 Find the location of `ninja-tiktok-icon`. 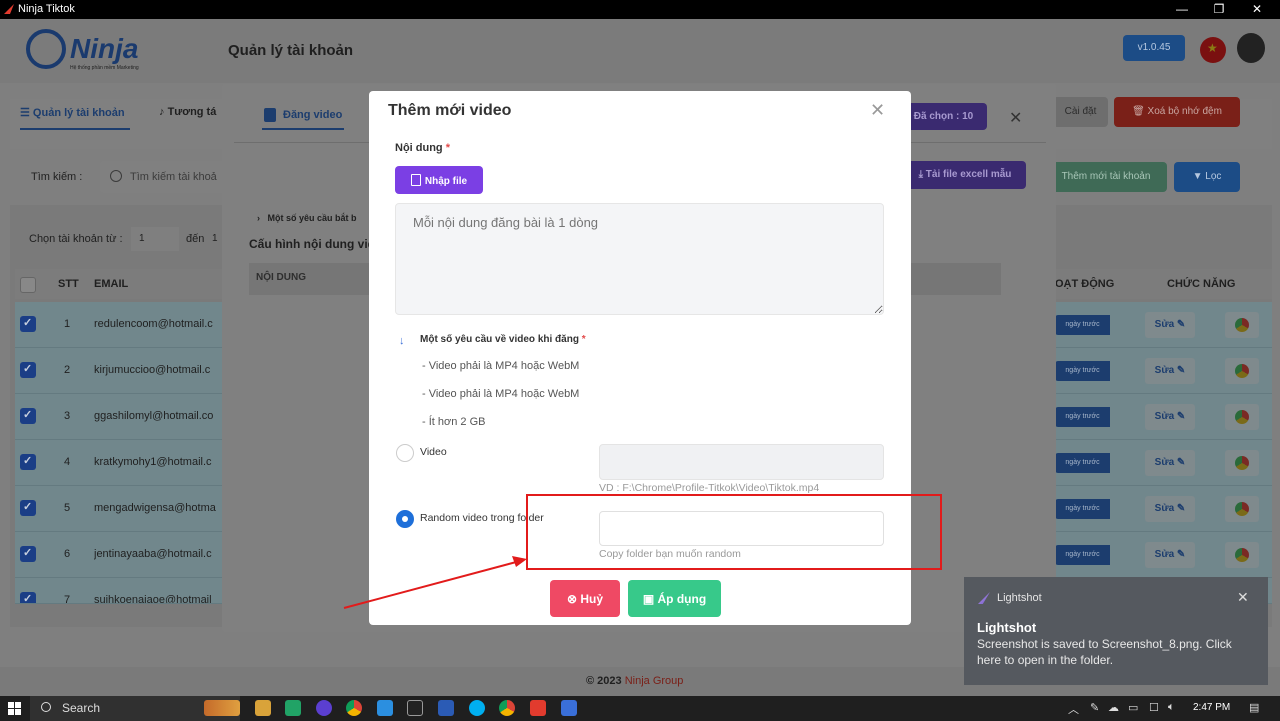

ninja-tiktok-icon is located at coordinates (569, 708).